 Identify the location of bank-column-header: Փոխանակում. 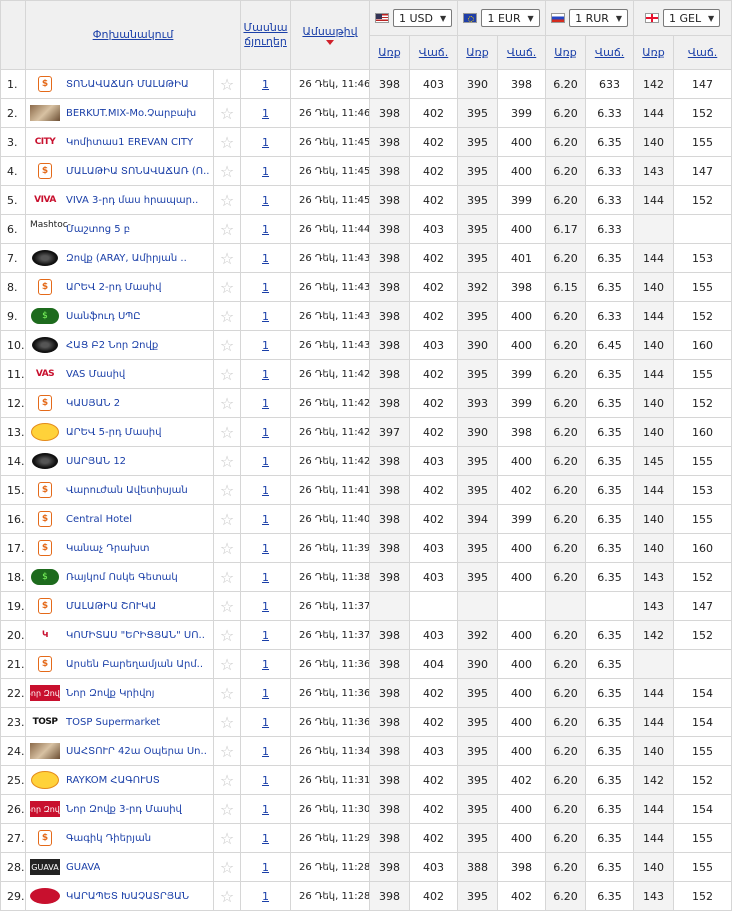
(133, 35).